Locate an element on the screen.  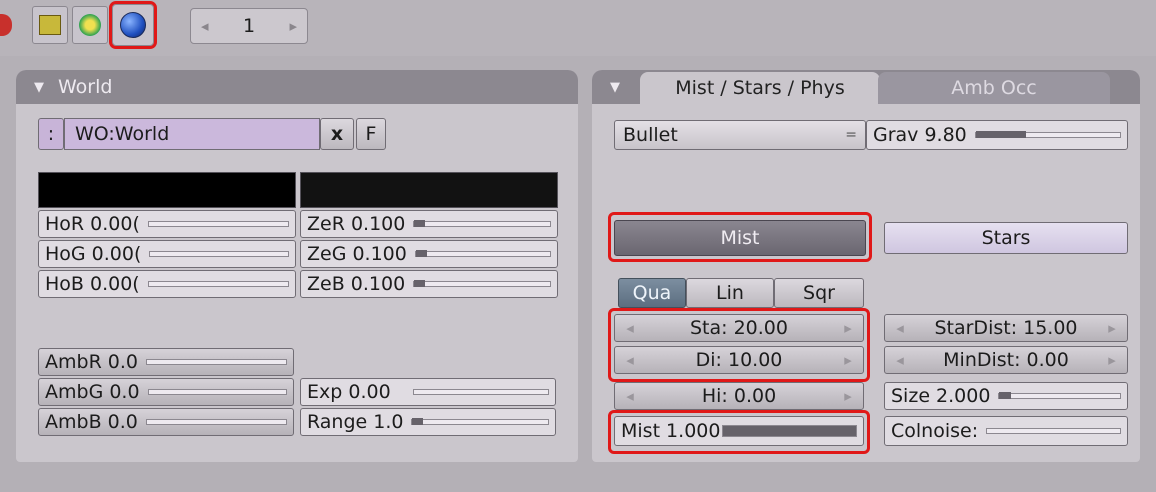
horizon-color-swatch is located at coordinates (167, 190).